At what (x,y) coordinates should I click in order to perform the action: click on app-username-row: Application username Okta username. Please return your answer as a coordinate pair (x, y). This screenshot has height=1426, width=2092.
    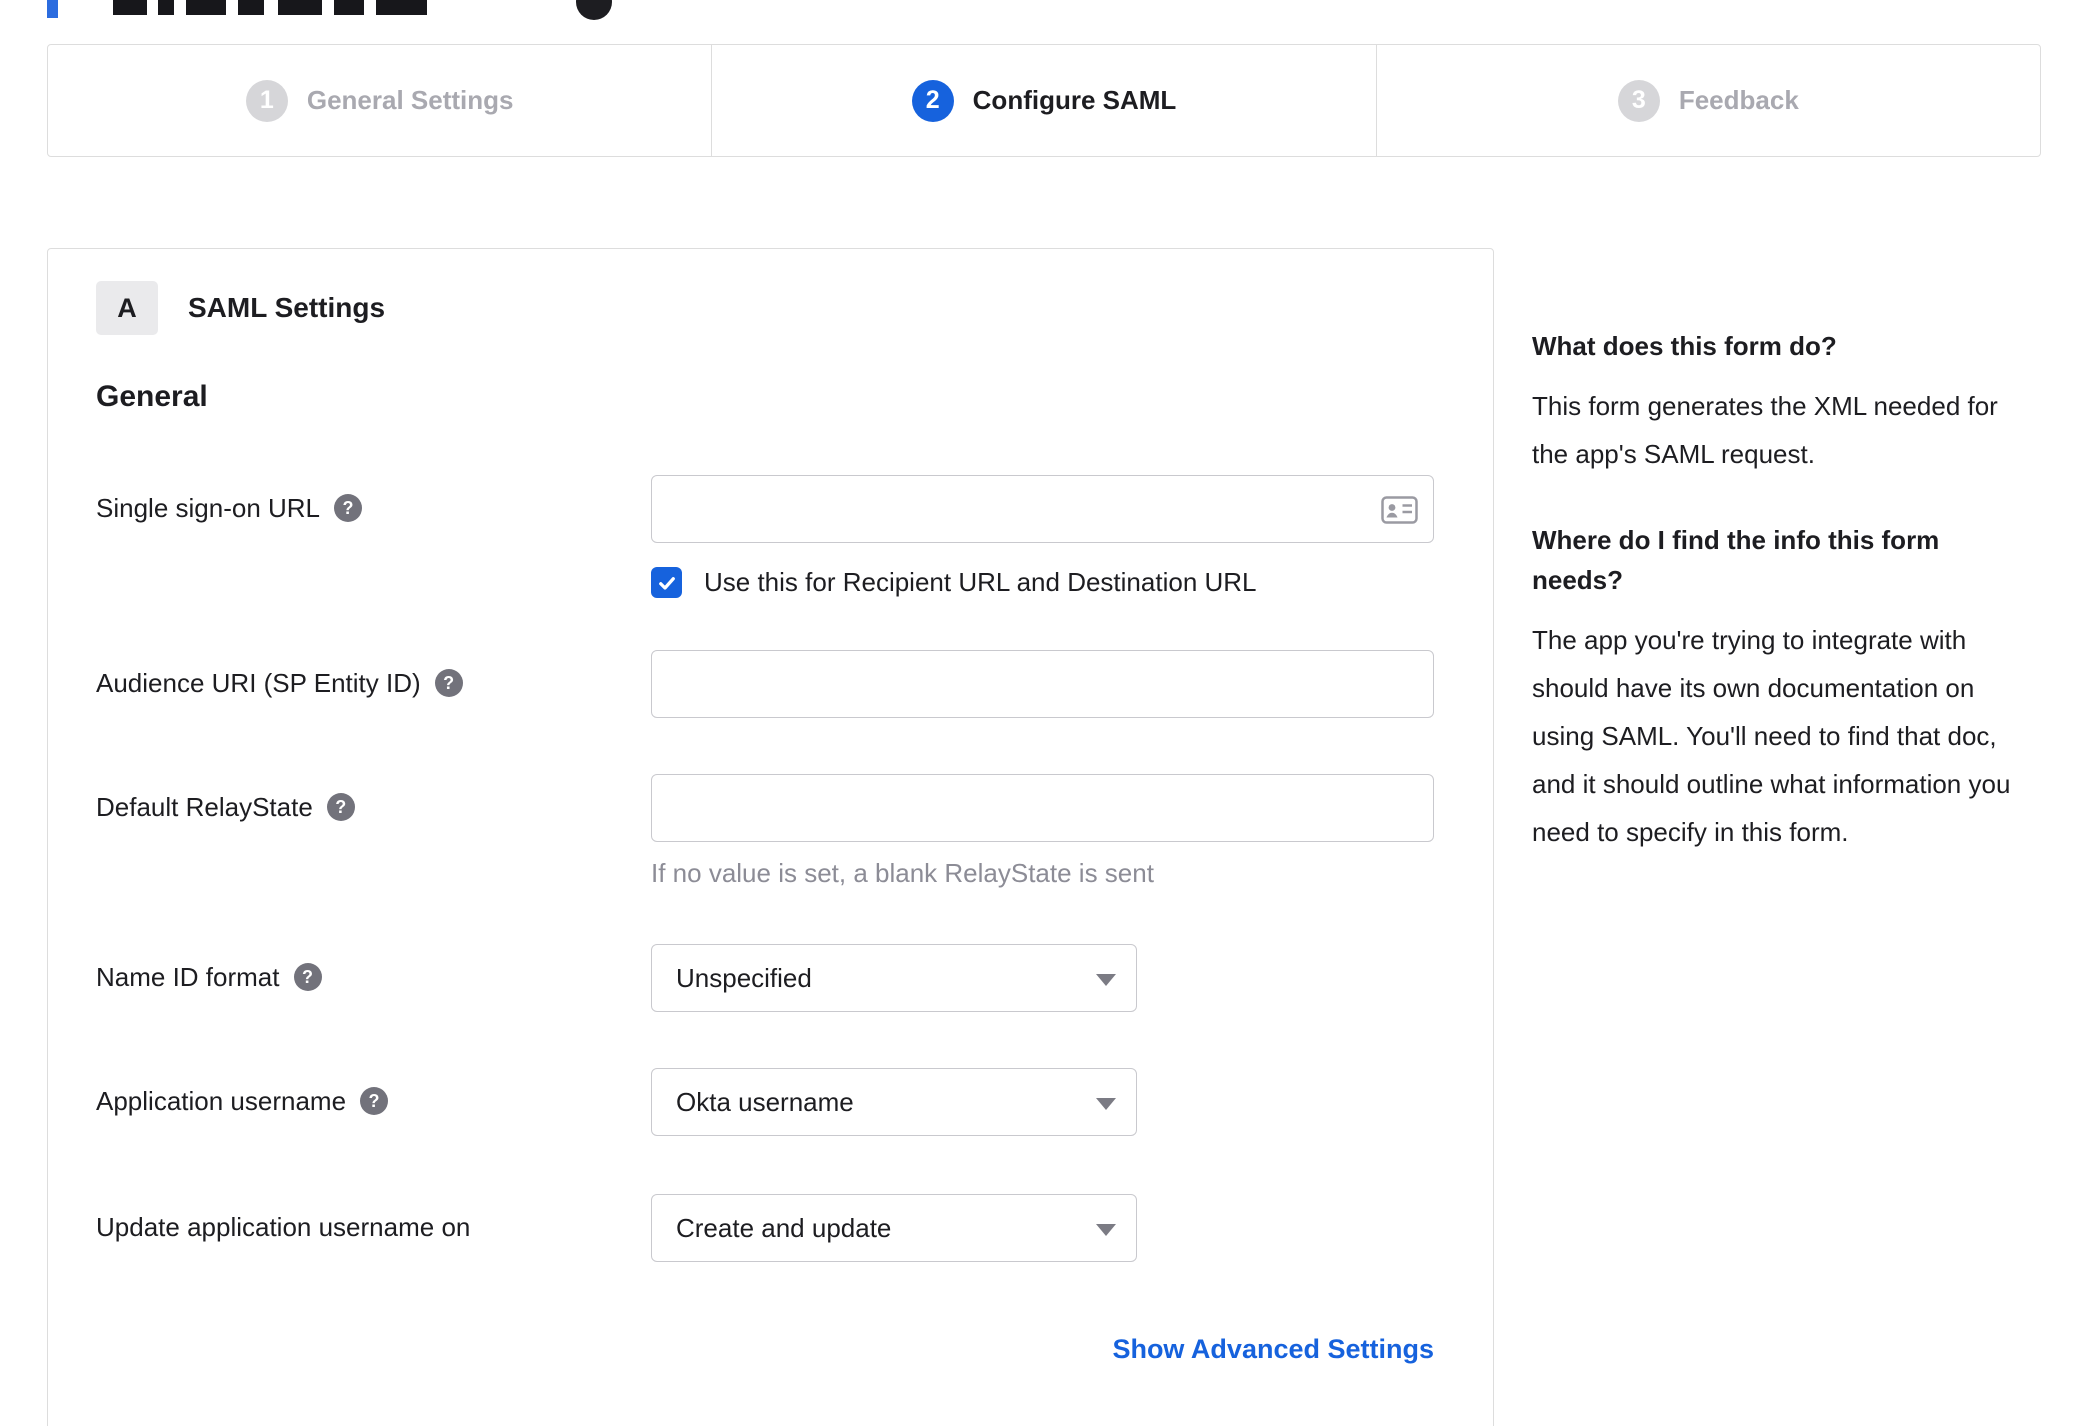
    Looking at the image, I should click on (770, 1102).